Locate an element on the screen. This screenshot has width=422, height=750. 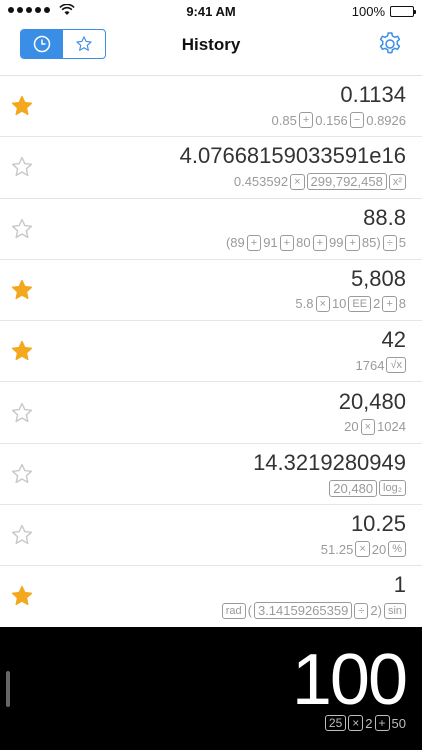
expression-token: 0.8926 is located at coordinates (386, 120).